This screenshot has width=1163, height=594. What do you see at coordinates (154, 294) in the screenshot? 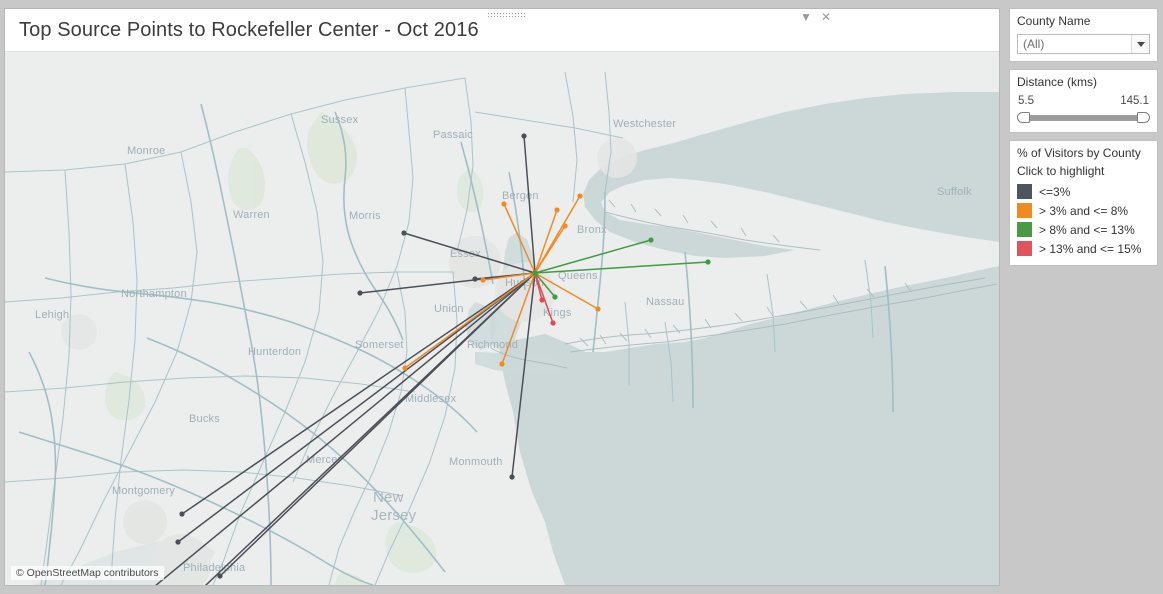
I see `map-label: Northampton` at bounding box center [154, 294].